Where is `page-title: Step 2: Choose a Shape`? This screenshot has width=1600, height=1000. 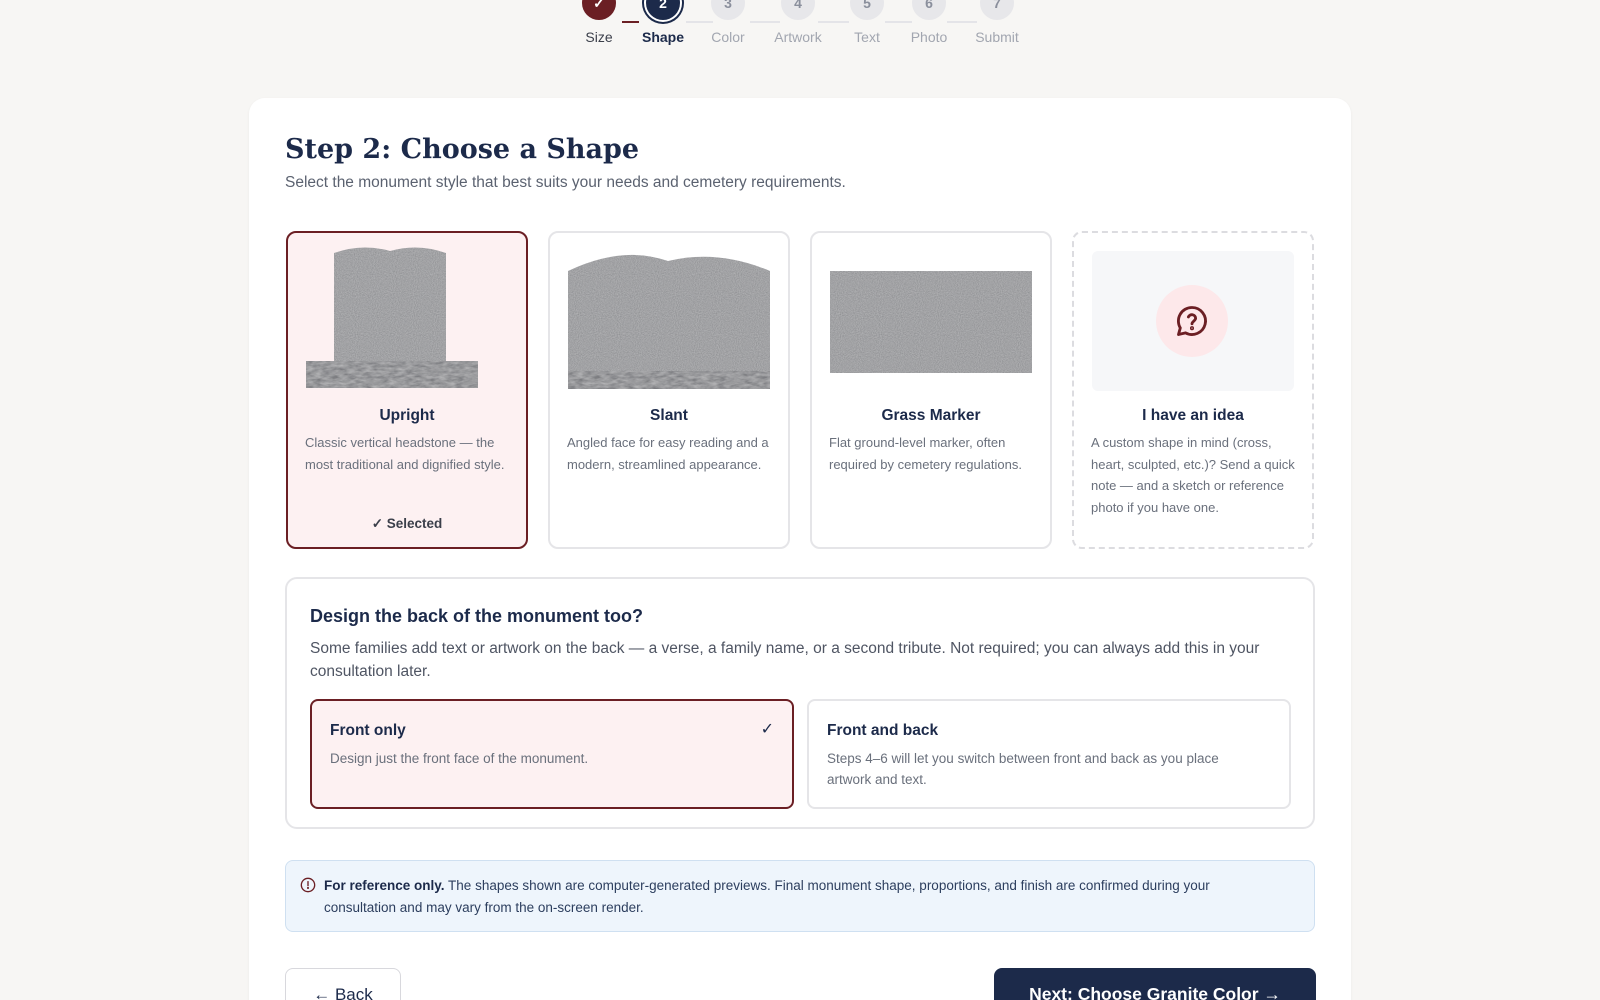 page-title: Step 2: Choose a Shape is located at coordinates (462, 149).